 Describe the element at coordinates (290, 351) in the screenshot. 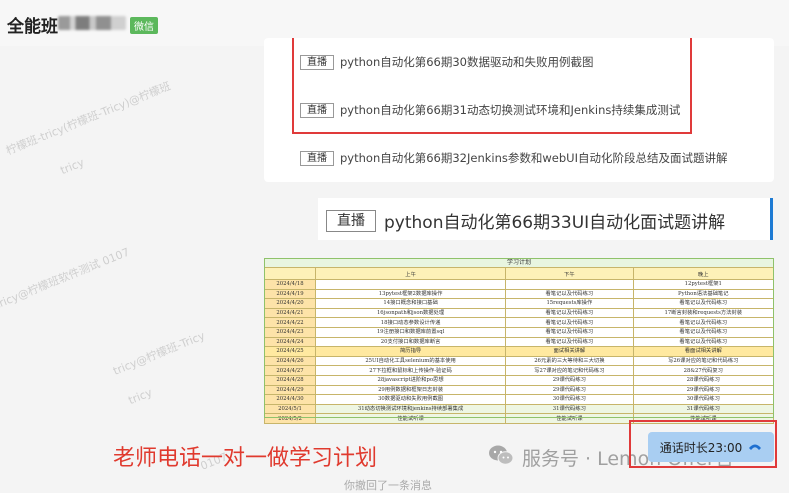

I see `table-cell: 2024/4/25` at that location.